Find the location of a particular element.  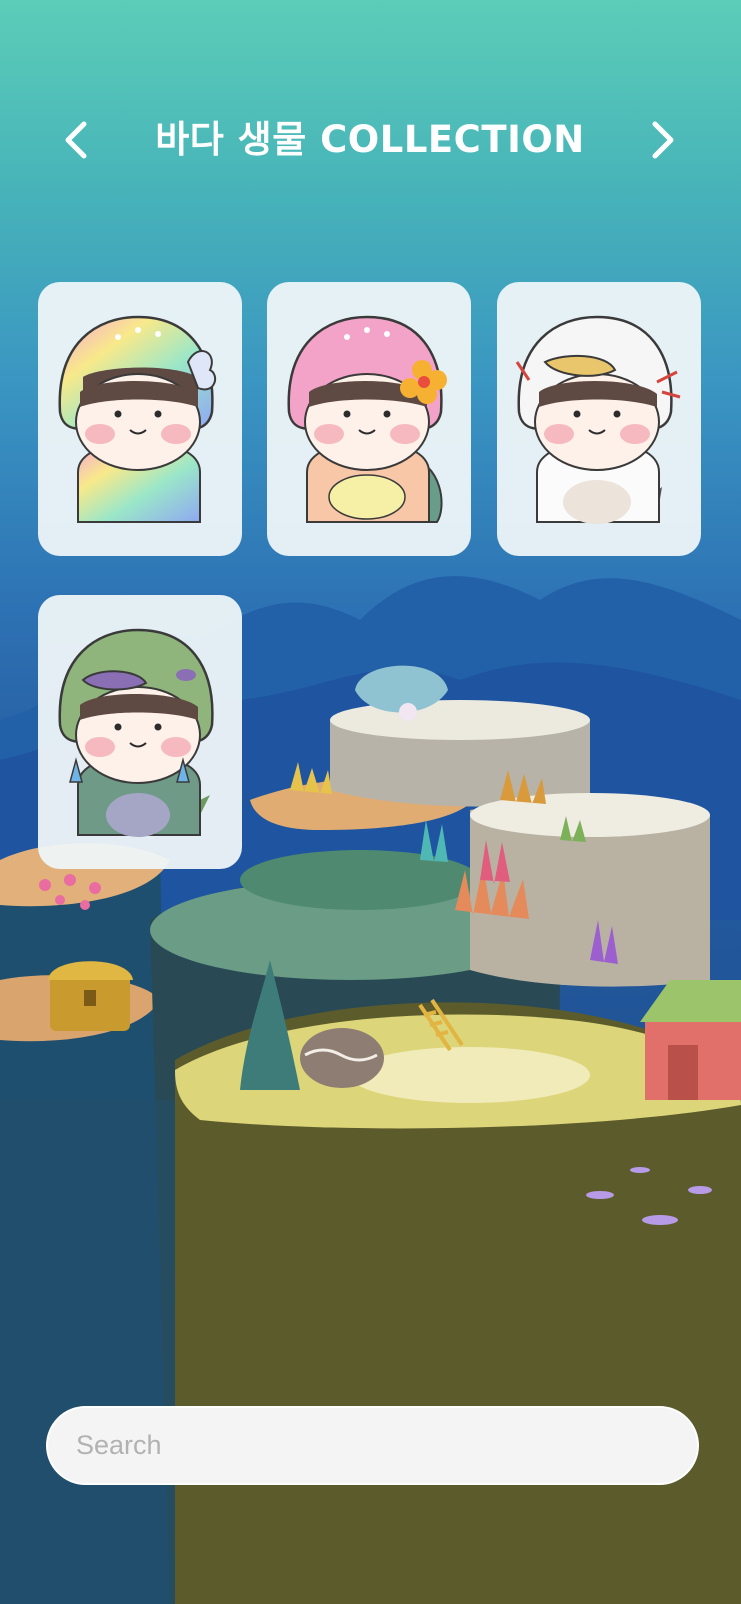

collection-card-green-platypus is located at coordinates (140, 732).